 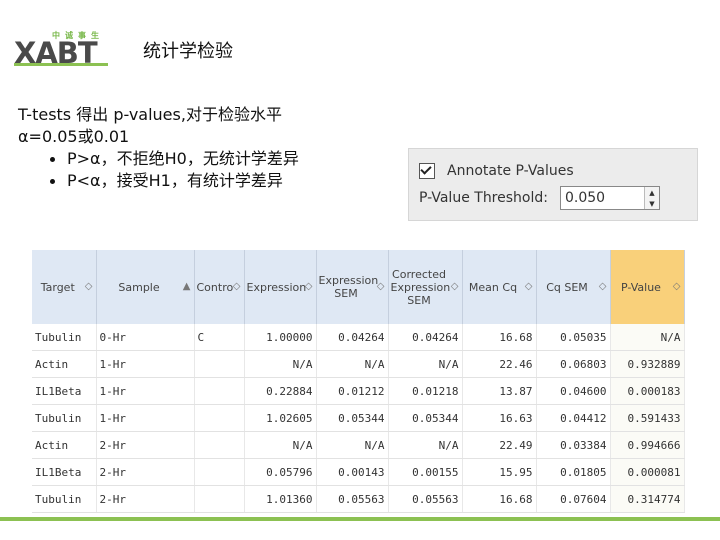 What do you see at coordinates (280, 337) in the screenshot?
I see `table-cell: 1.00000` at bounding box center [280, 337].